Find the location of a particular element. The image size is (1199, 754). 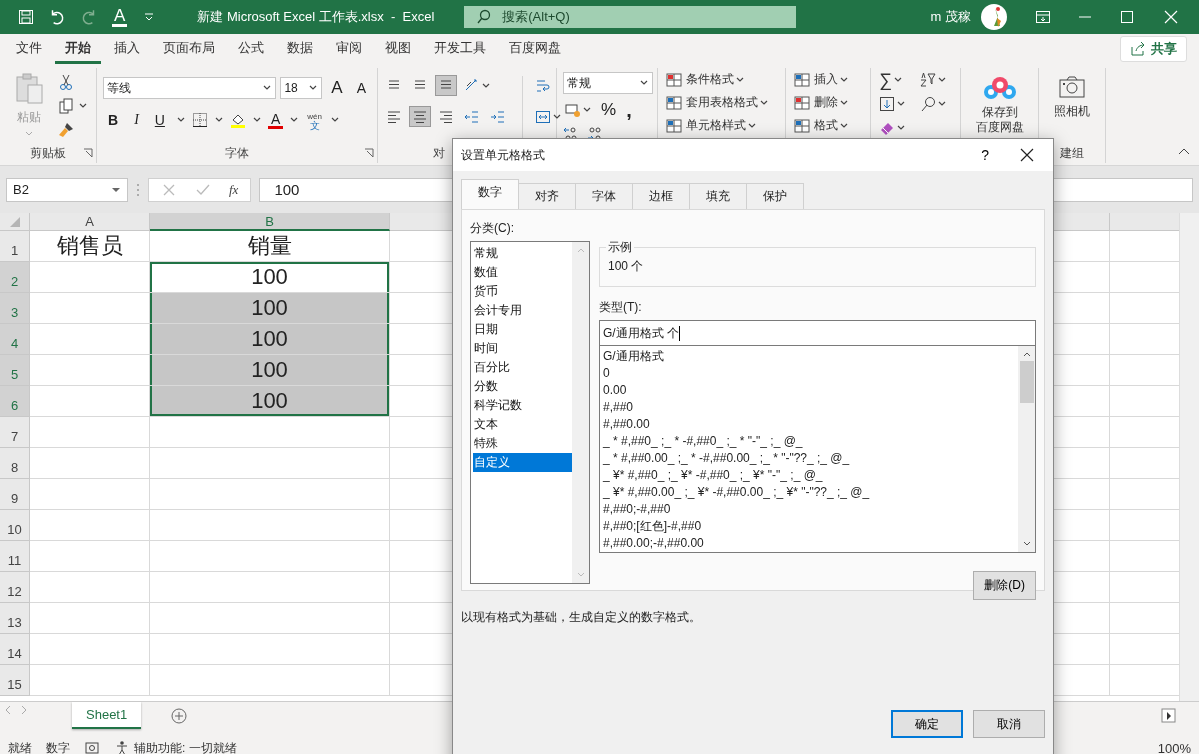

category-list: 常规 数值 货币 会计专用 日期 时间 百分比 分数 科学记数 文本 特殊 自定义 is located at coordinates (530, 412).